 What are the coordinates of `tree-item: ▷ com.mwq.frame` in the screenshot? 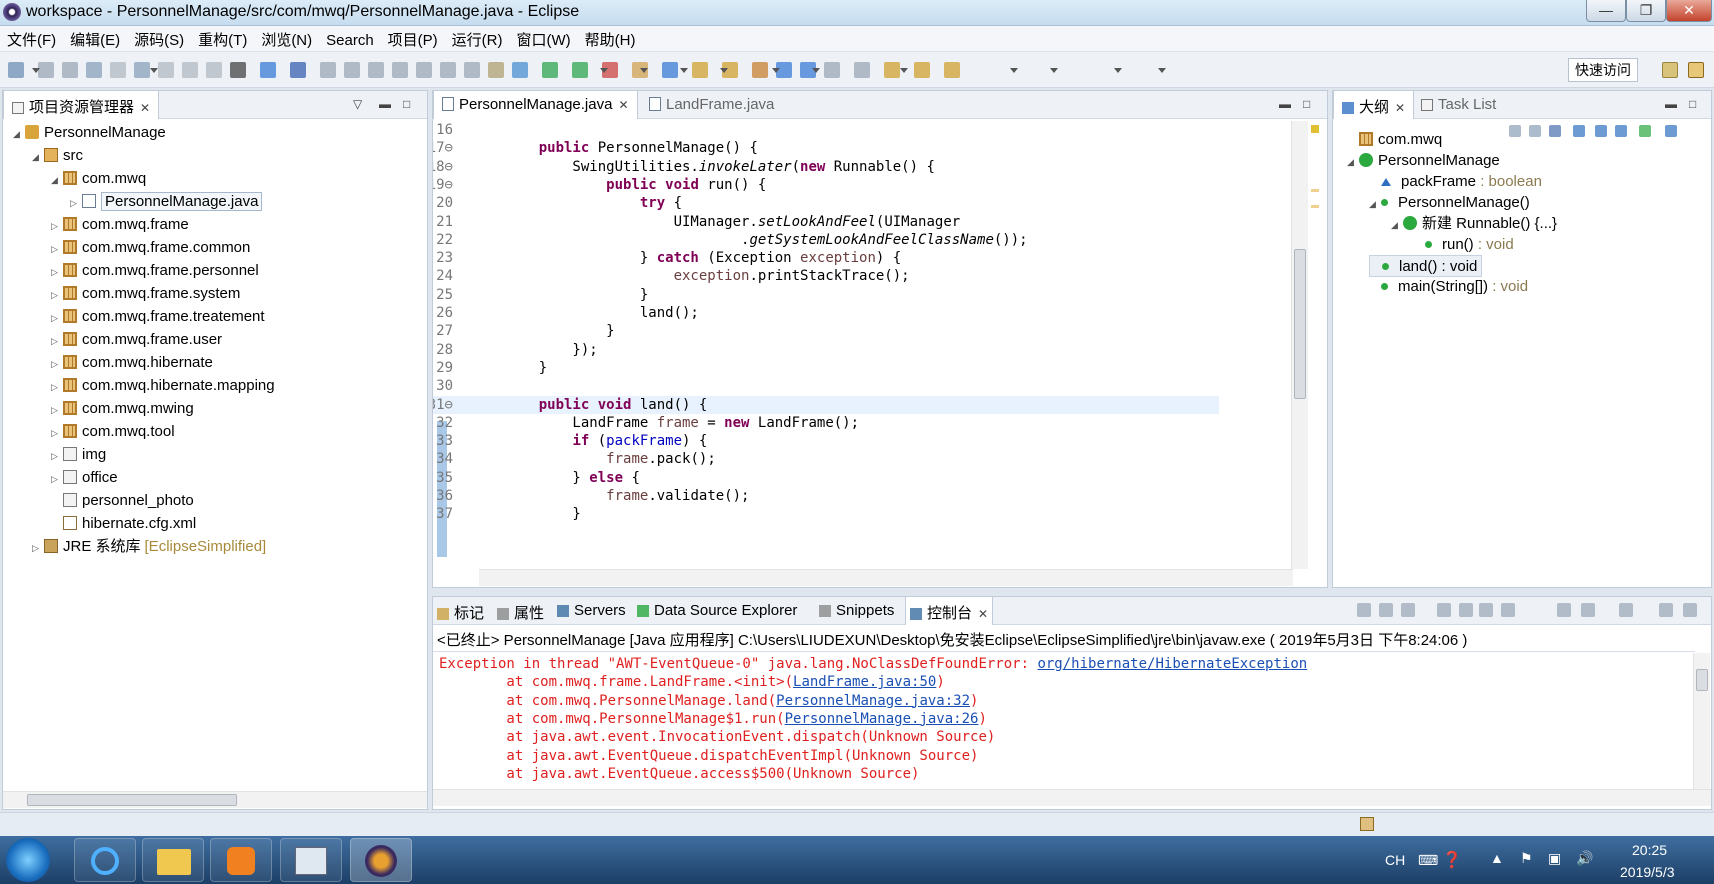 It's located at (120, 224).